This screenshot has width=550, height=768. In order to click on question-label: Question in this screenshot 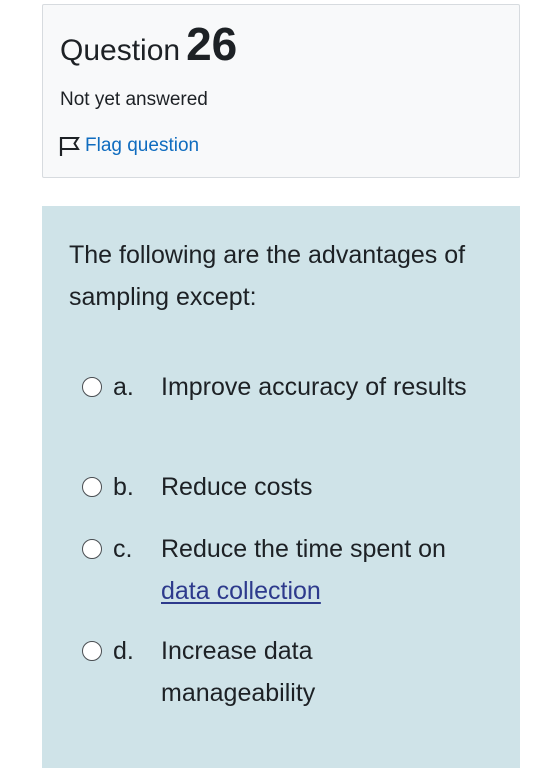, I will do `click(120, 50)`.